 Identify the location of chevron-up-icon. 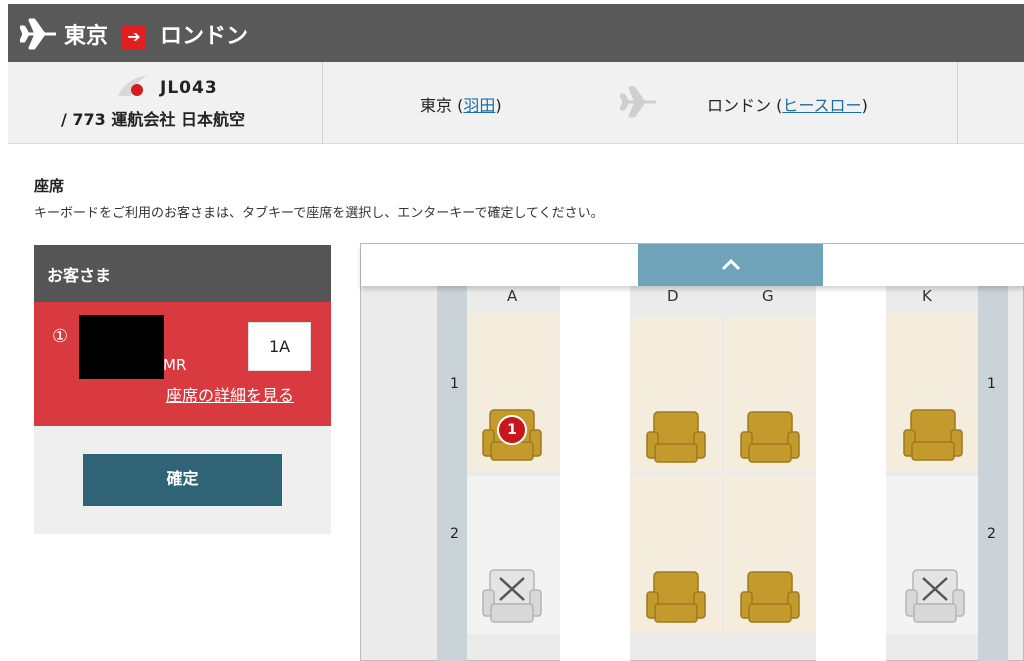
(730, 264).